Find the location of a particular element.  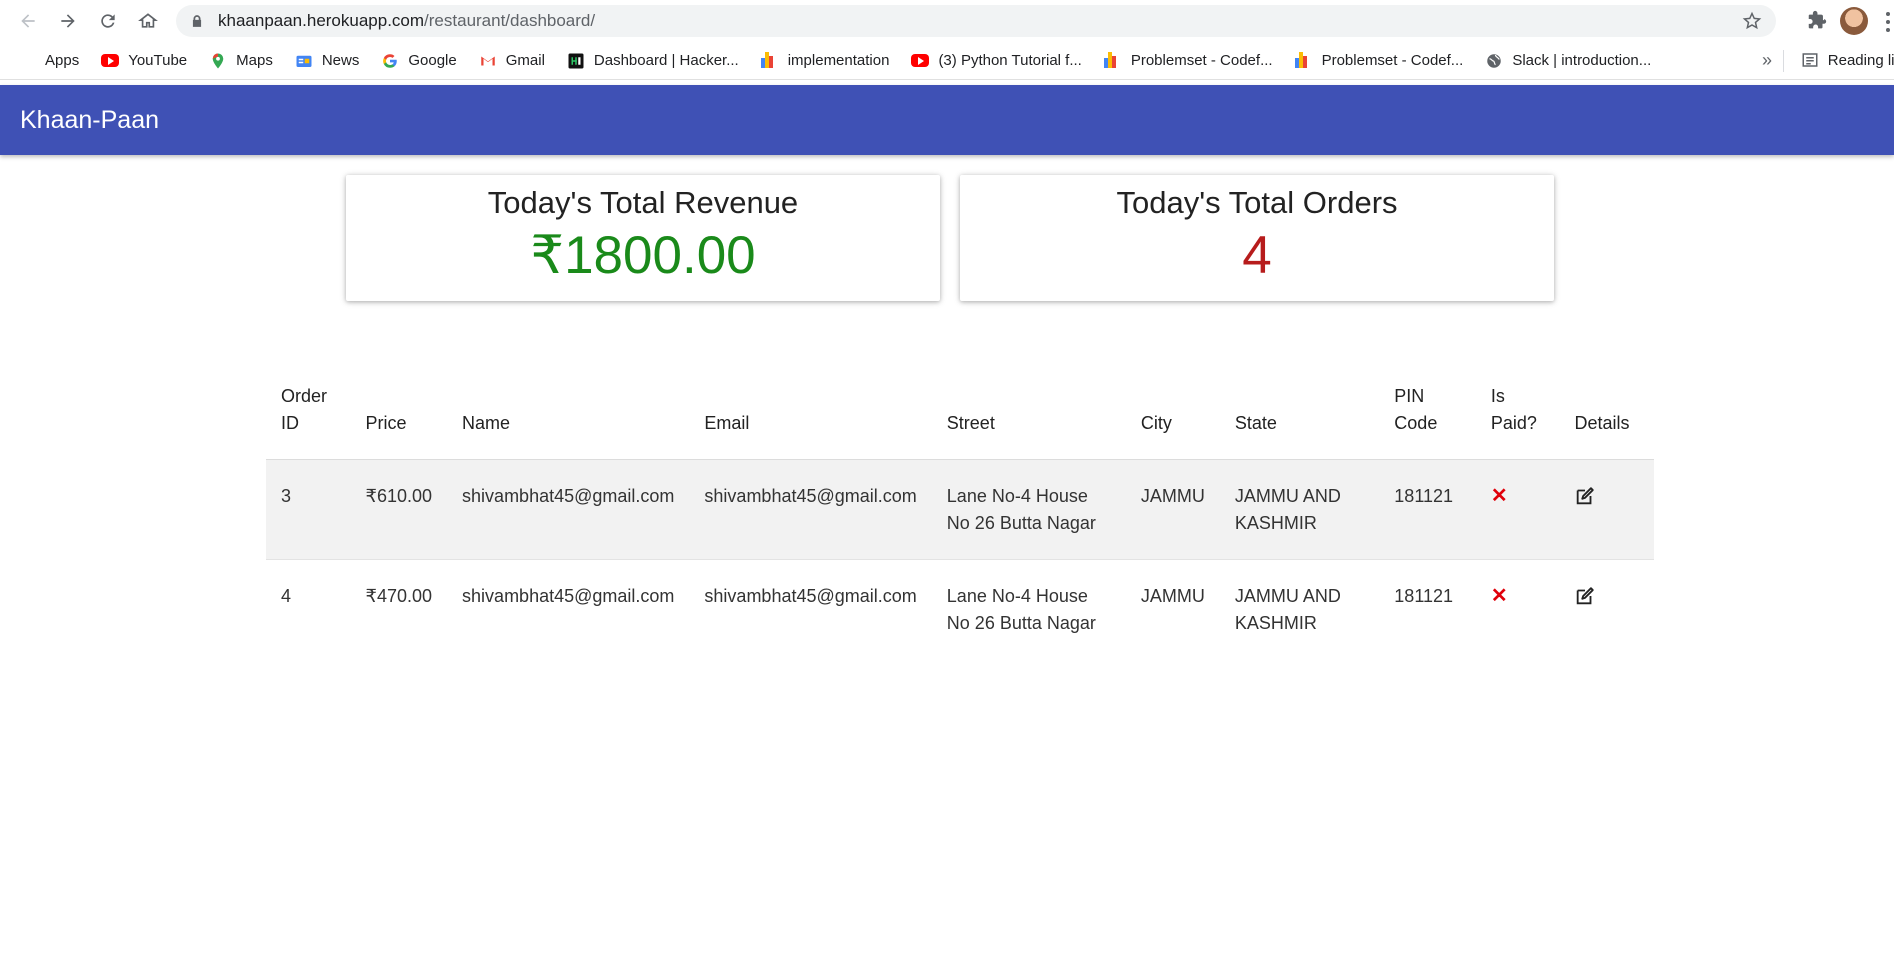

column-header-text: State is located at coordinates (1255, 423).